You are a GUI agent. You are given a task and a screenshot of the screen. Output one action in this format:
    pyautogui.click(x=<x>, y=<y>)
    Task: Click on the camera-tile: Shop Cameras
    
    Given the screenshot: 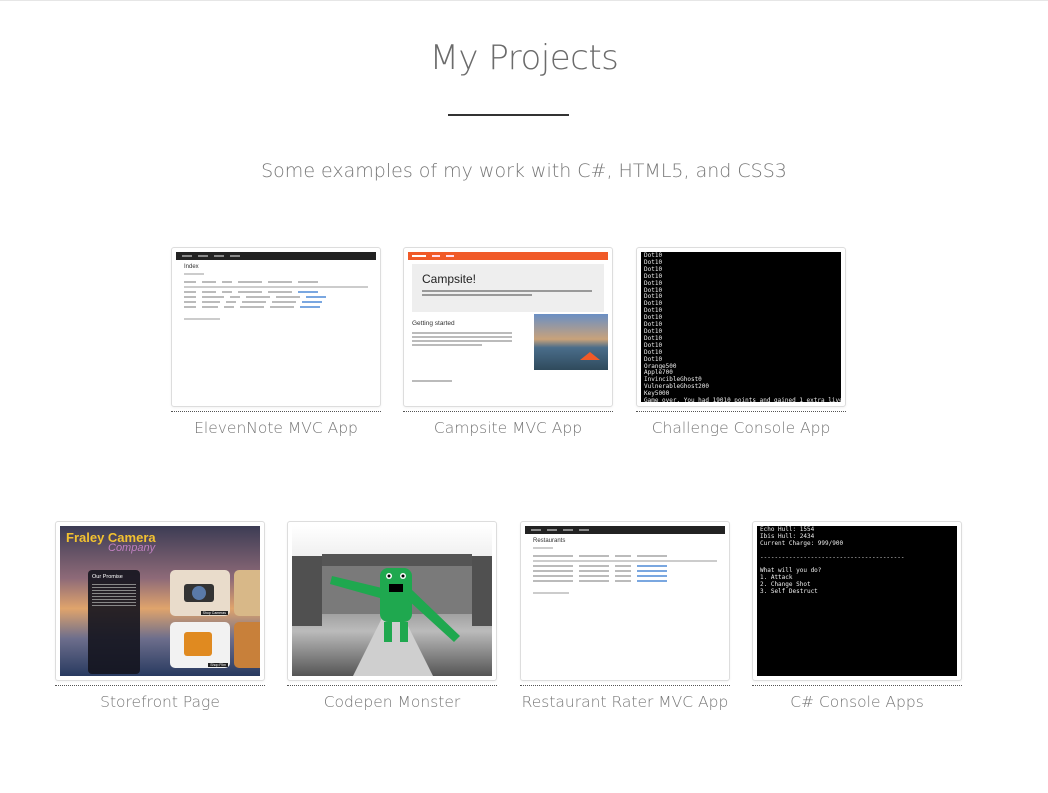 What is the action you would take?
    pyautogui.click(x=200, y=593)
    